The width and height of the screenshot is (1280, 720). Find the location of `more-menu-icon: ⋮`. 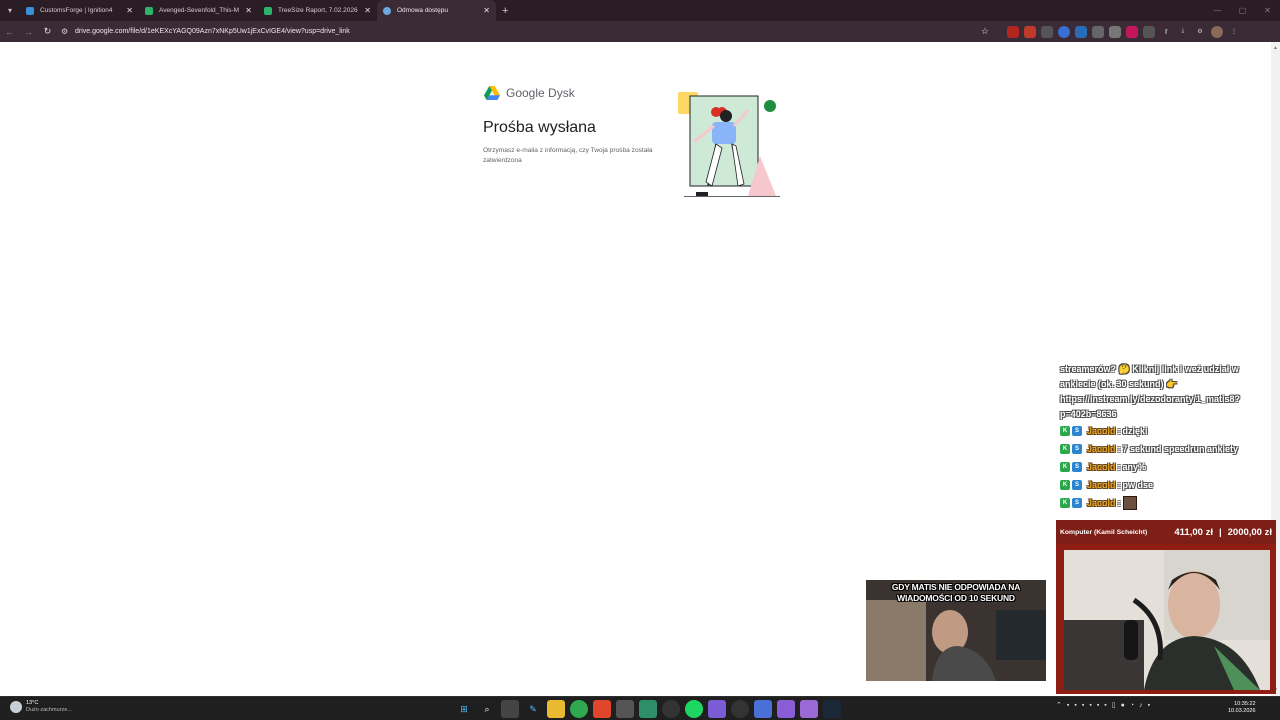

more-menu-icon: ⋮ is located at coordinates (1234, 31).